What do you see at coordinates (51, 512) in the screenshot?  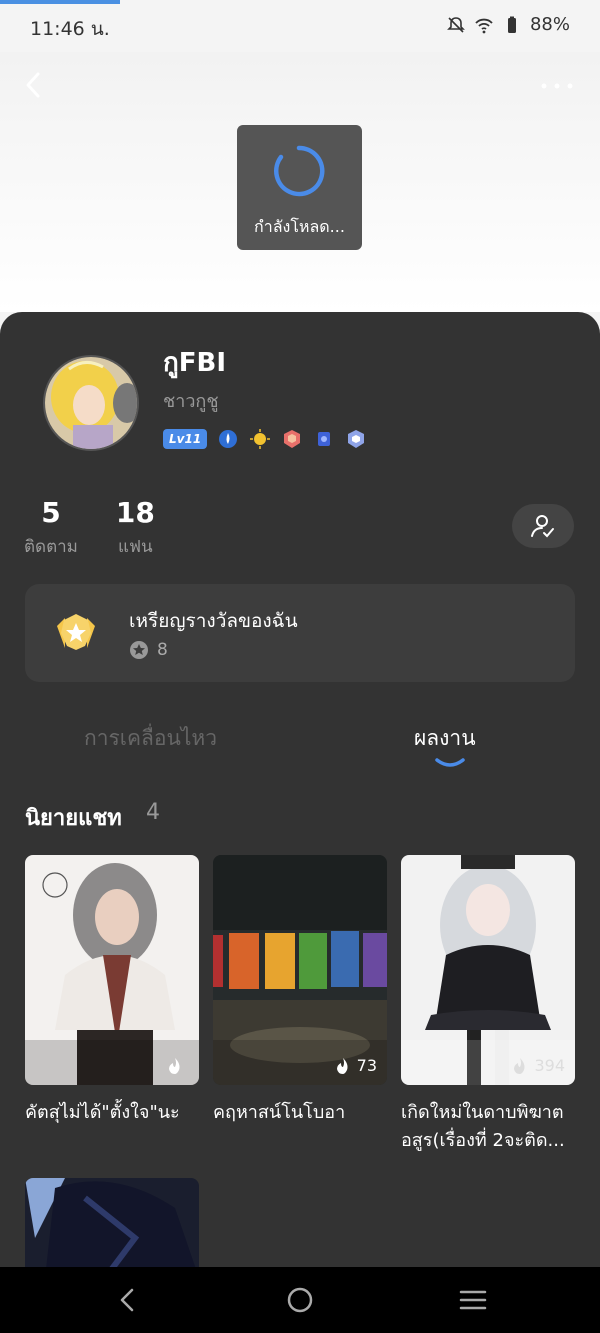 I see `following-count: 5` at bounding box center [51, 512].